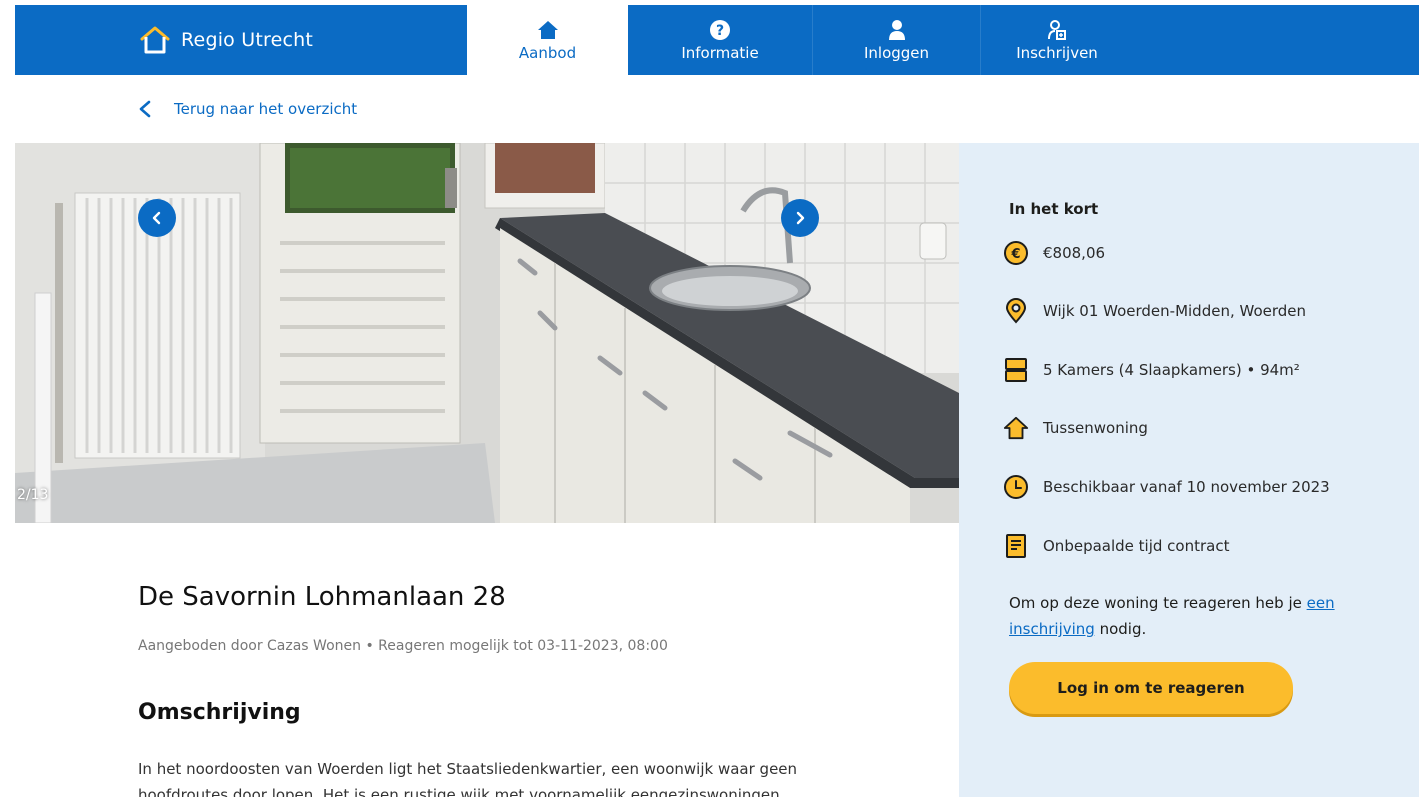 The image size is (1419, 797). I want to click on photo-counter: 2/13, so click(33, 495).